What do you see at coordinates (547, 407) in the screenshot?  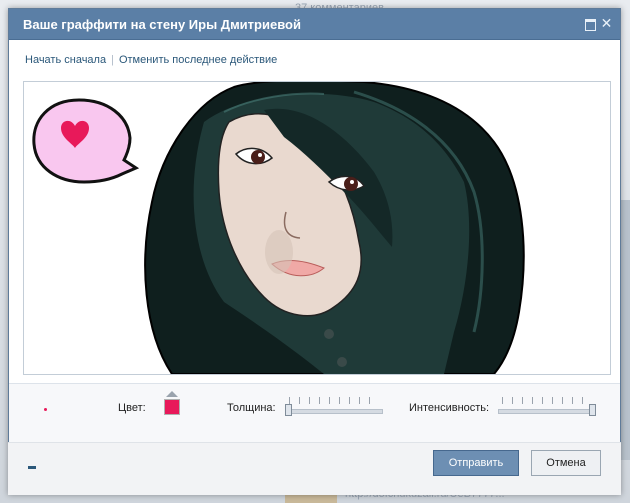 I see `intensity-slider` at bounding box center [547, 407].